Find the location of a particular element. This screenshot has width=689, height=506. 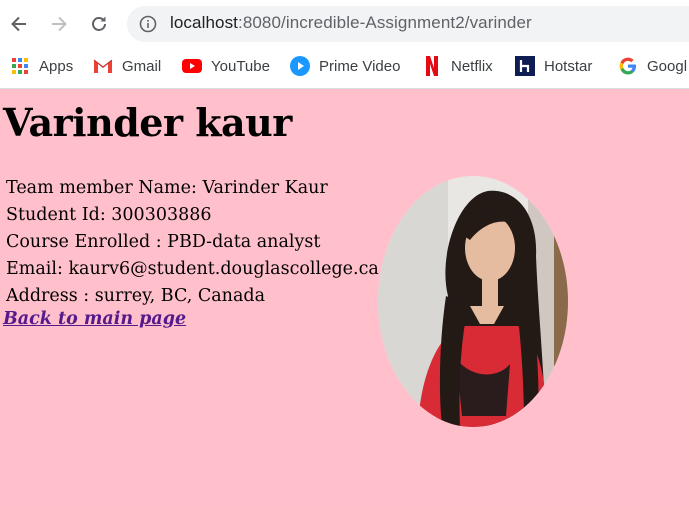

reload-icon is located at coordinates (99, 23).